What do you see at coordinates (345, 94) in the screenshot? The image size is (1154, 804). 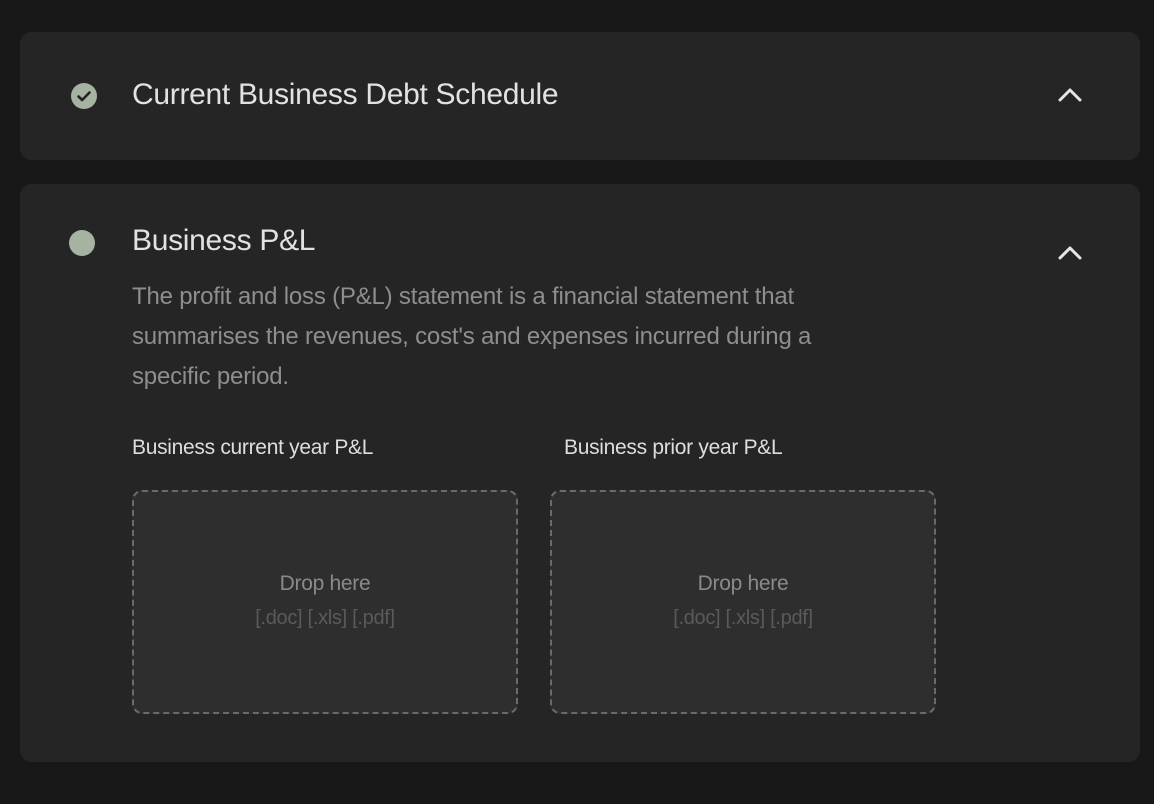 I see `section-title: Current Business Debt Schedule` at bounding box center [345, 94].